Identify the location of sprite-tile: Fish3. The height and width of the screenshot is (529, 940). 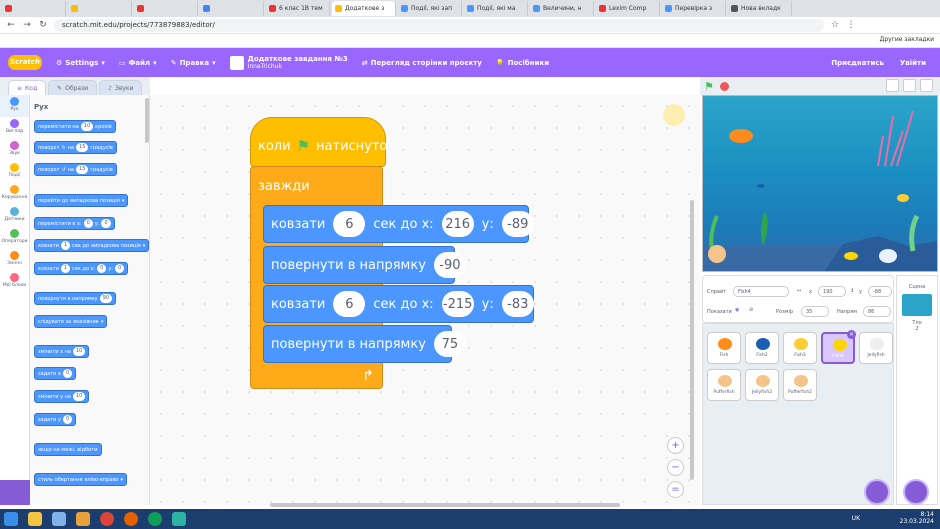
(800, 348).